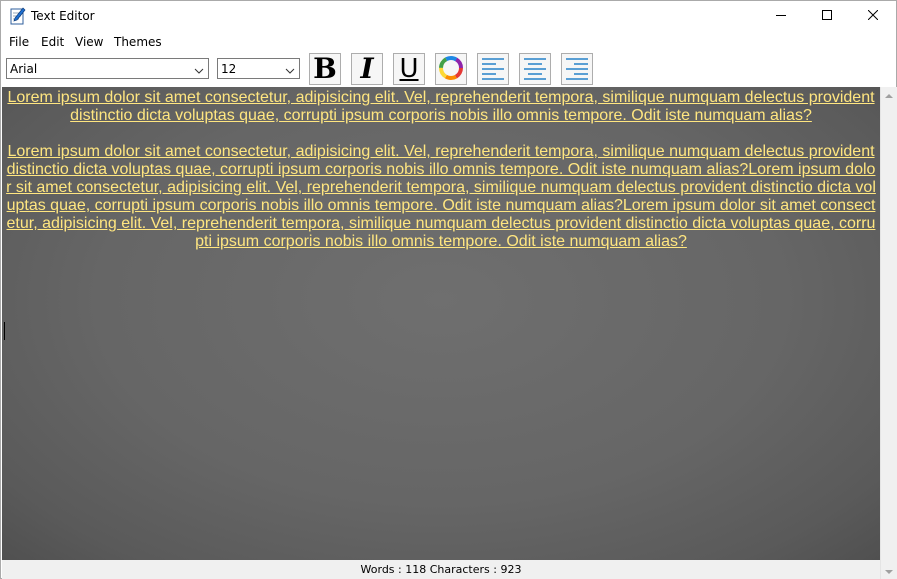 This screenshot has width=897, height=579. What do you see at coordinates (24, 69) in the screenshot?
I see `font-family-value: Arial` at bounding box center [24, 69].